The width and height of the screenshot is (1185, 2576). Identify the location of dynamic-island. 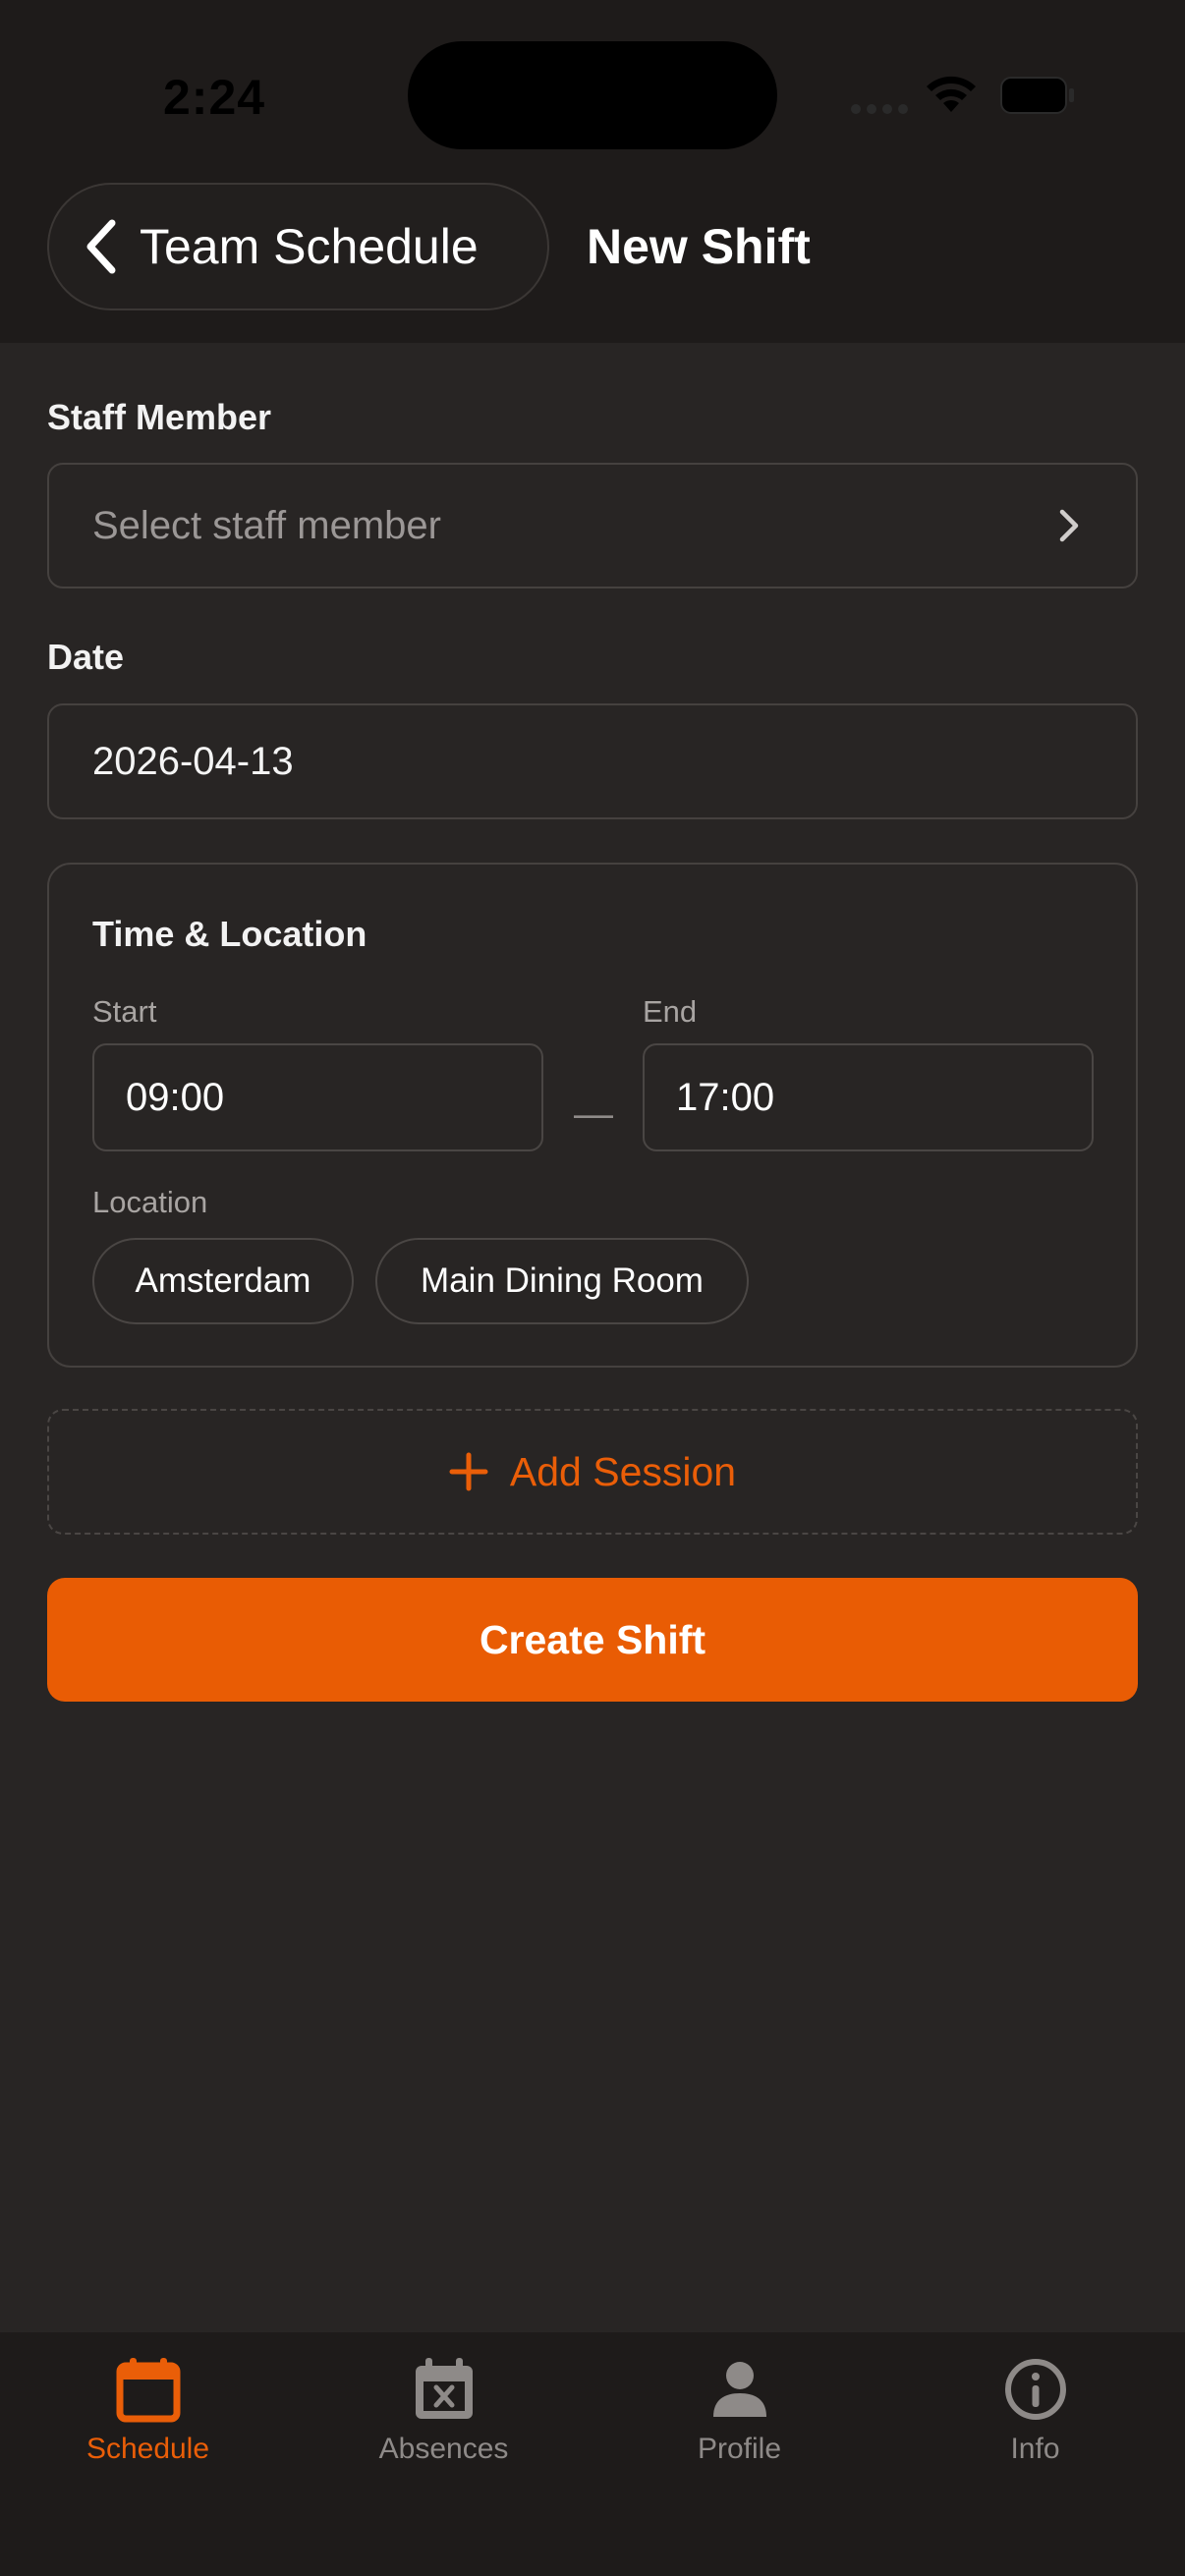
(592, 95).